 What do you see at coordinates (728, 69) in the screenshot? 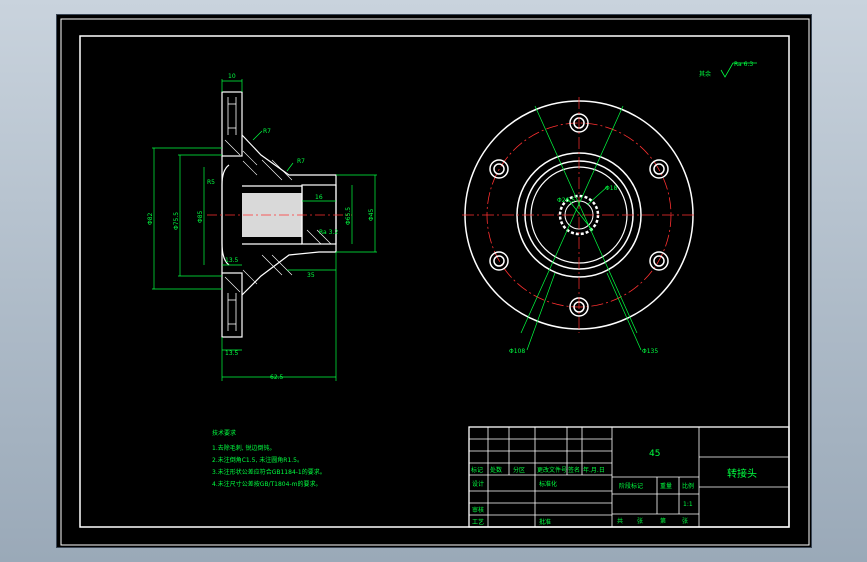
I see `roughness-symbol: 其余 Ra 6.3` at bounding box center [728, 69].